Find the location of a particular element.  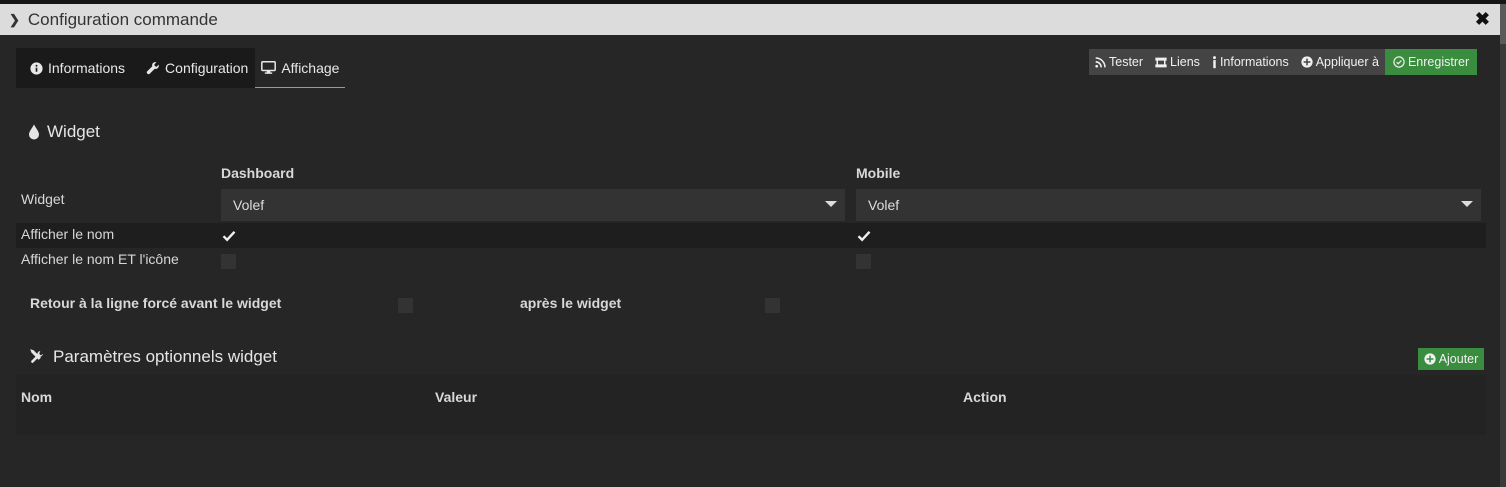

informations-label: Informations is located at coordinates (1254, 62).